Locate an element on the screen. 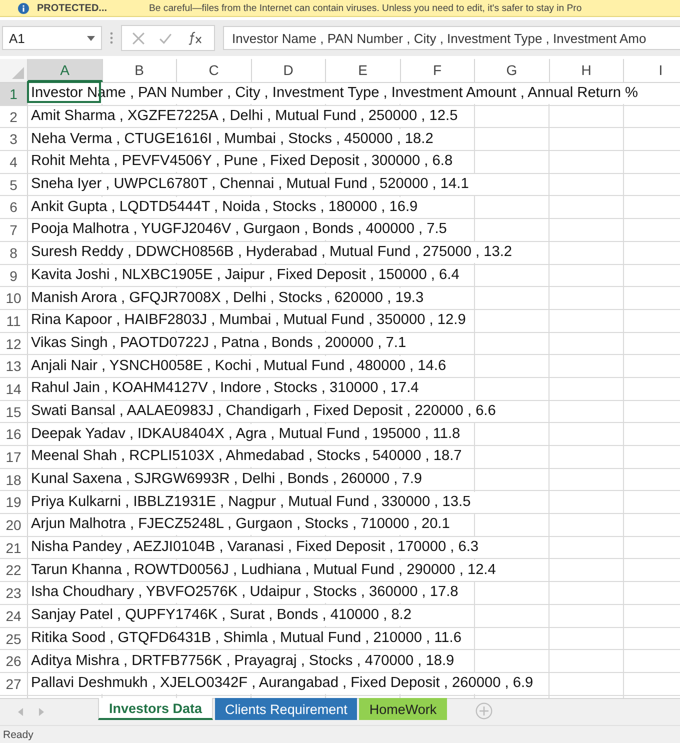 Image resolution: width=680 pixels, height=743 pixels. column-header: F is located at coordinates (437, 70).